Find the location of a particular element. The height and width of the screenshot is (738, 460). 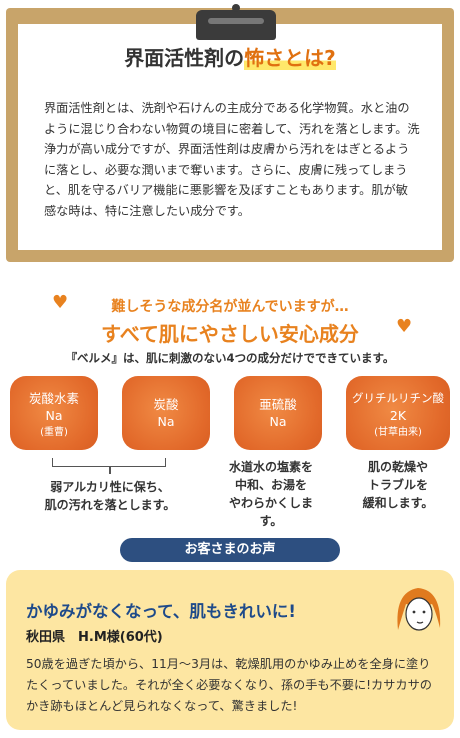

ingredient-line1: グリチルリチン酸 is located at coordinates (398, 398).